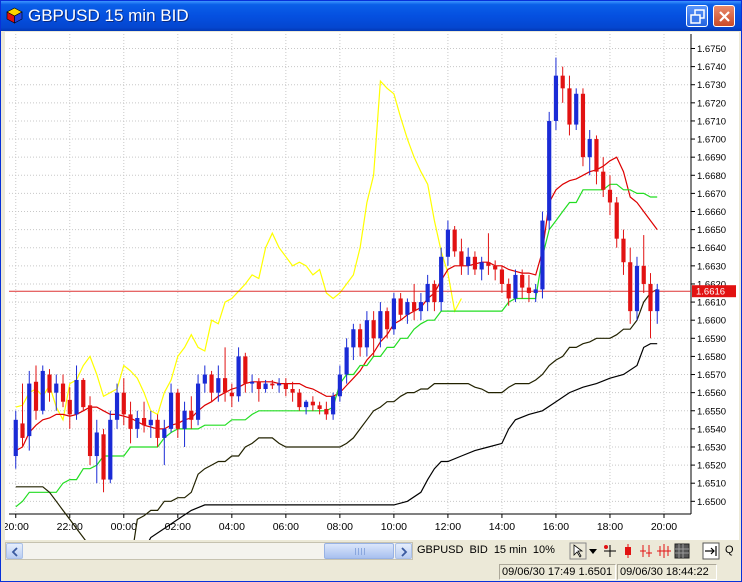 The width and height of the screenshot is (742, 582). Describe the element at coordinates (403, 551) in the screenshot. I see `scroll-right-button` at that location.